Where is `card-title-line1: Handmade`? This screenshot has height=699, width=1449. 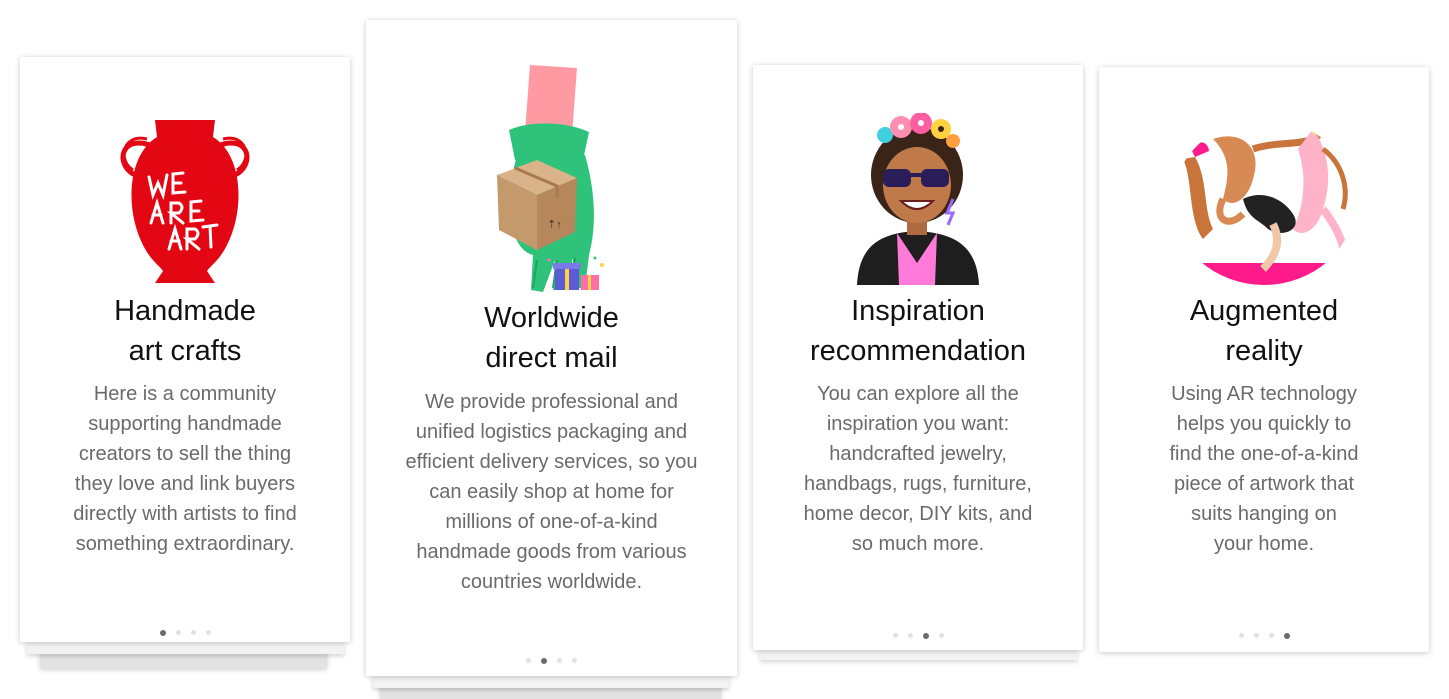
card-title-line1: Handmade is located at coordinates (185, 311).